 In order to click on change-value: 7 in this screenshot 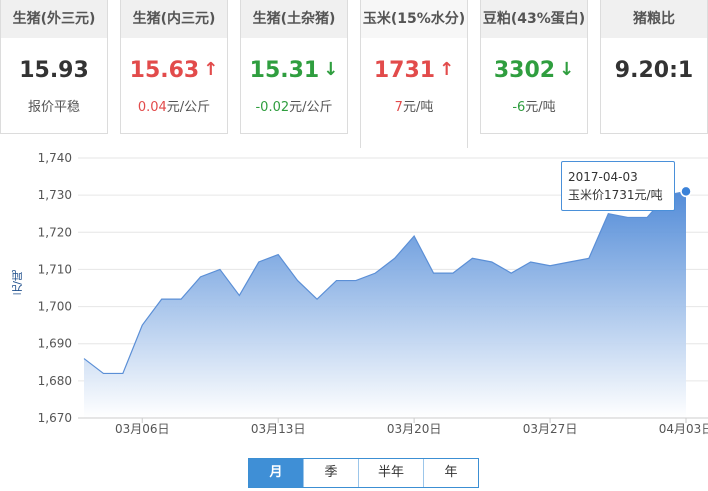, I will do `click(398, 107)`.